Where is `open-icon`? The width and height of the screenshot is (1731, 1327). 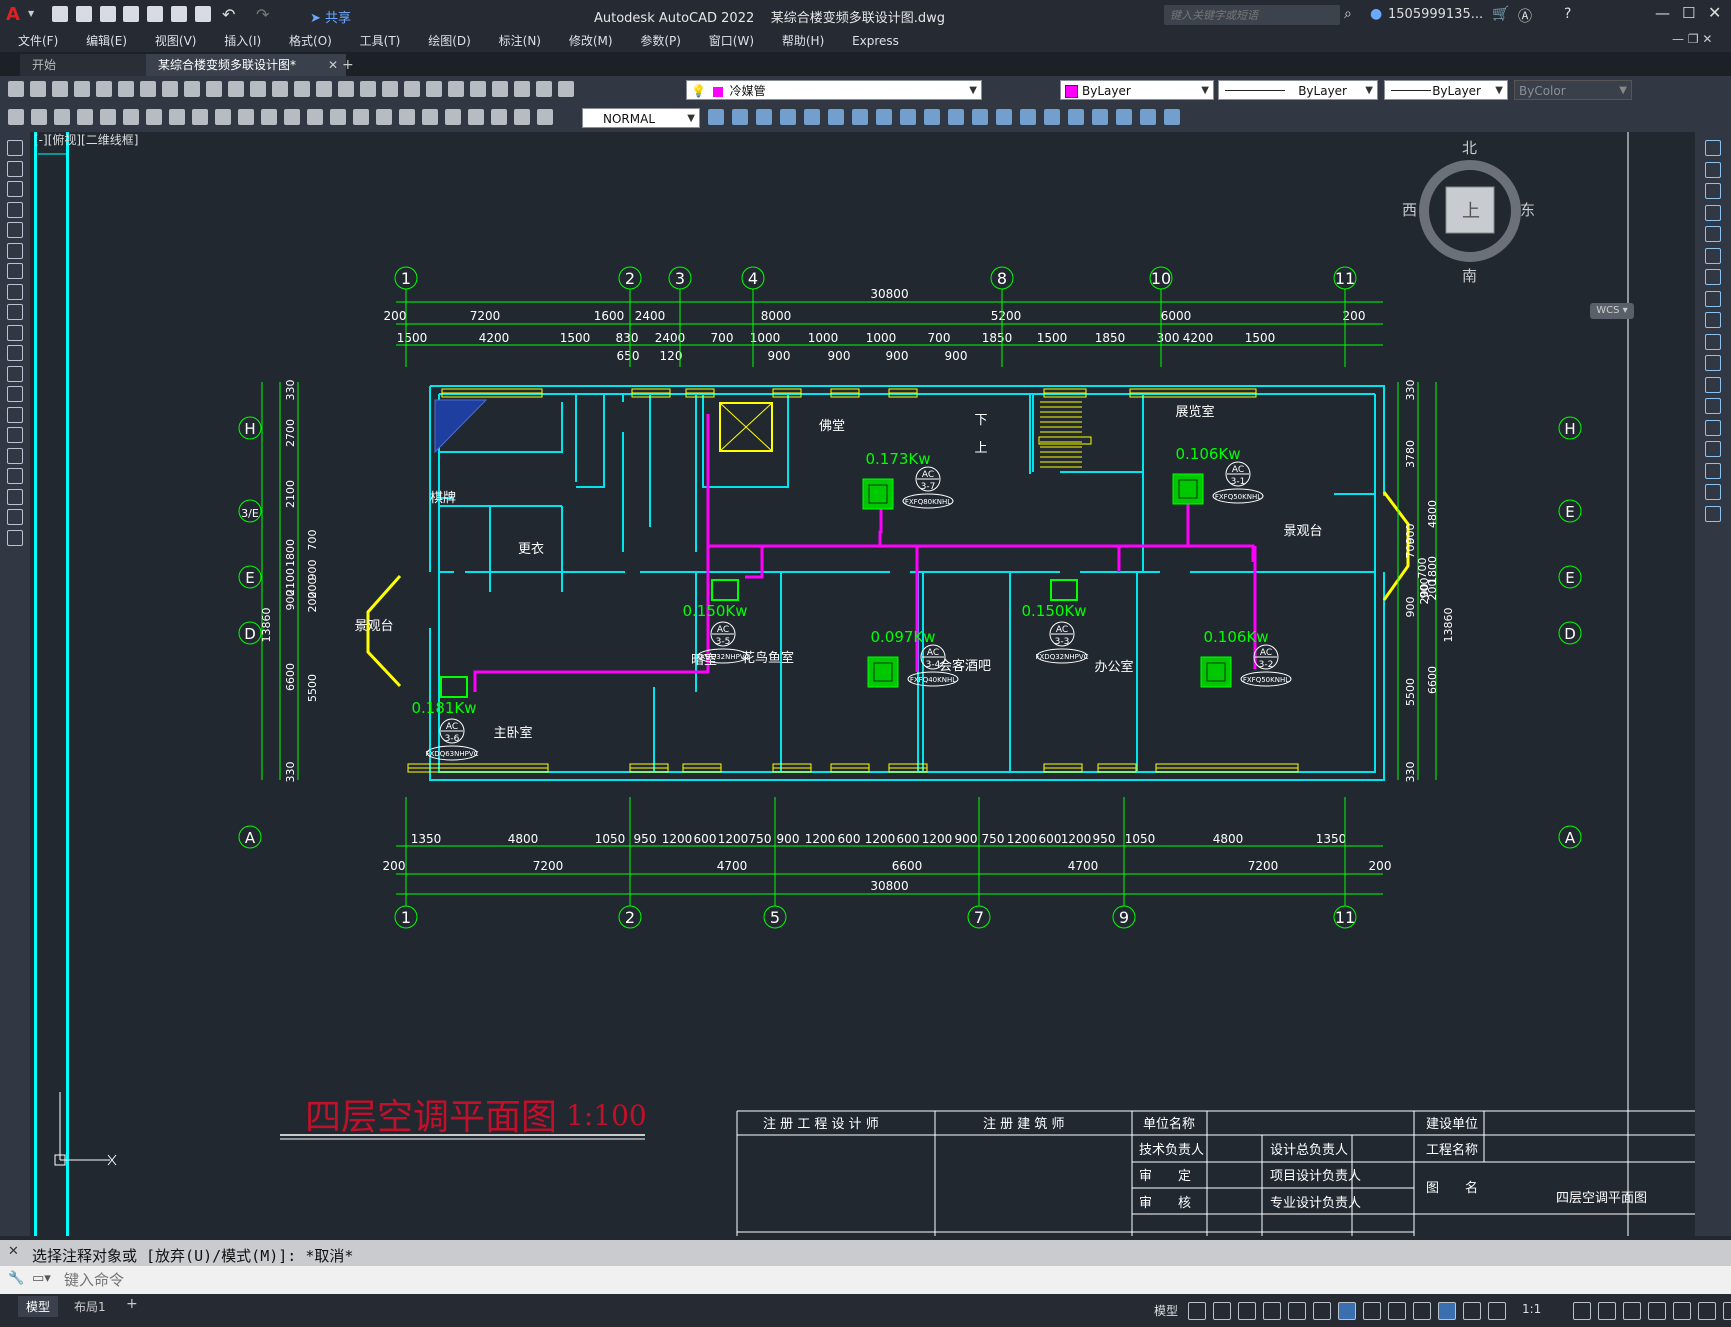
open-icon is located at coordinates (38, 89).